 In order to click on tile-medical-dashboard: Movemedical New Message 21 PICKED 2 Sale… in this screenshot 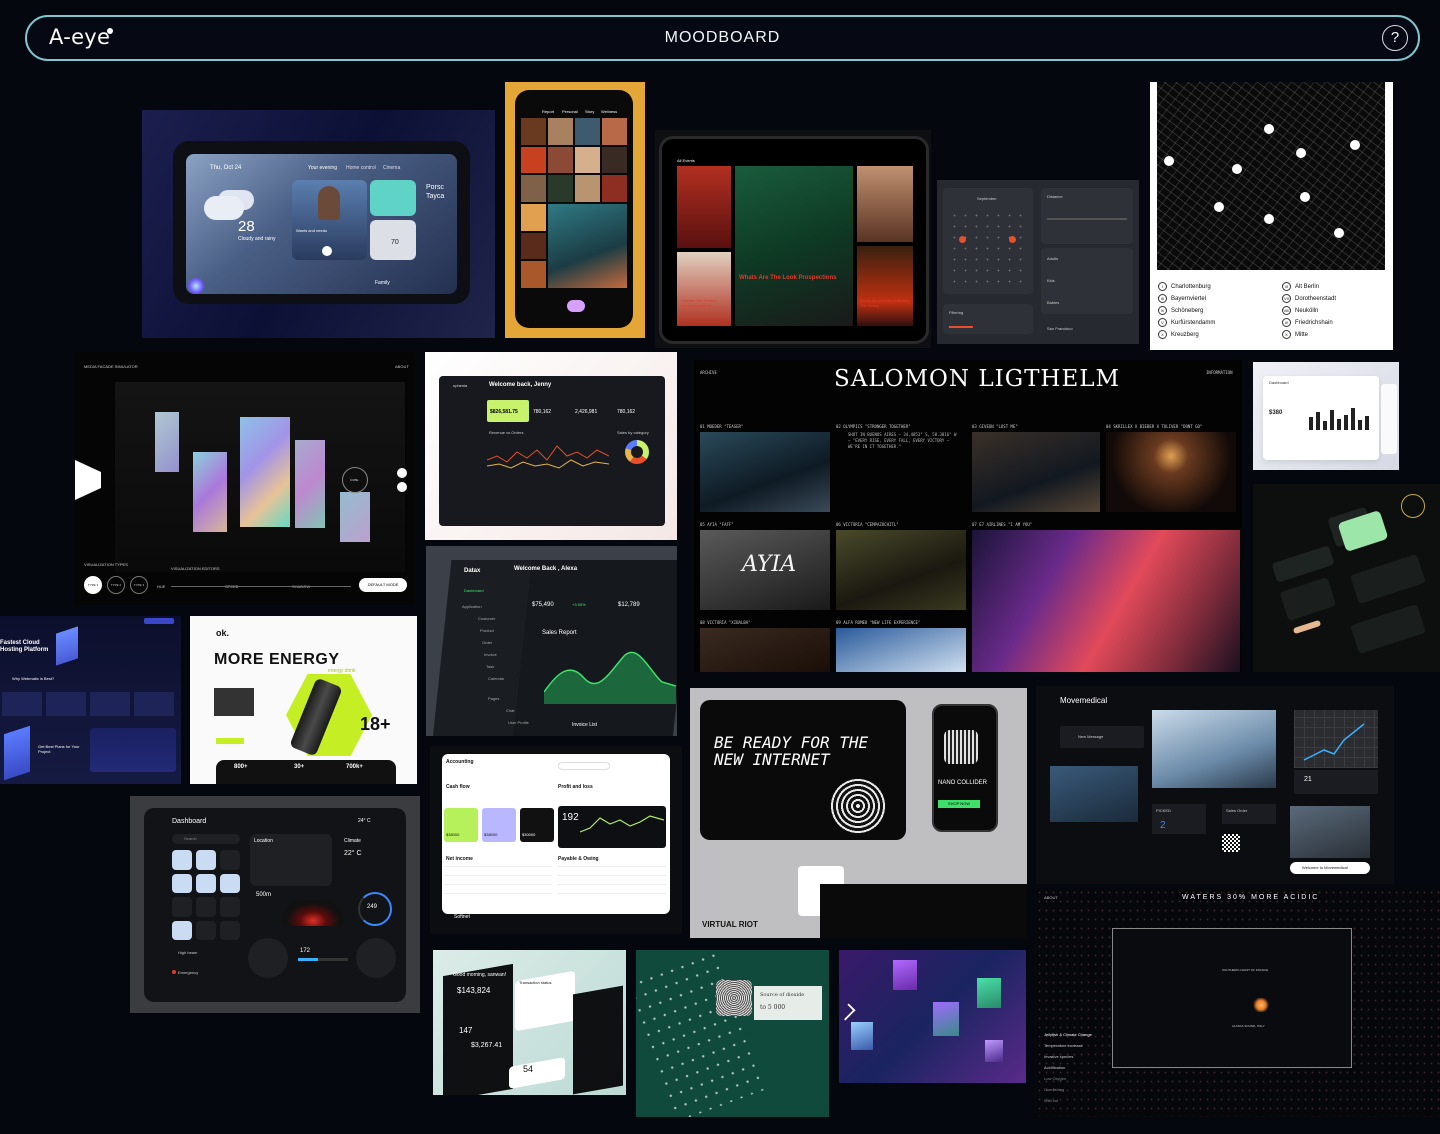, I will do `click(1215, 785)`.